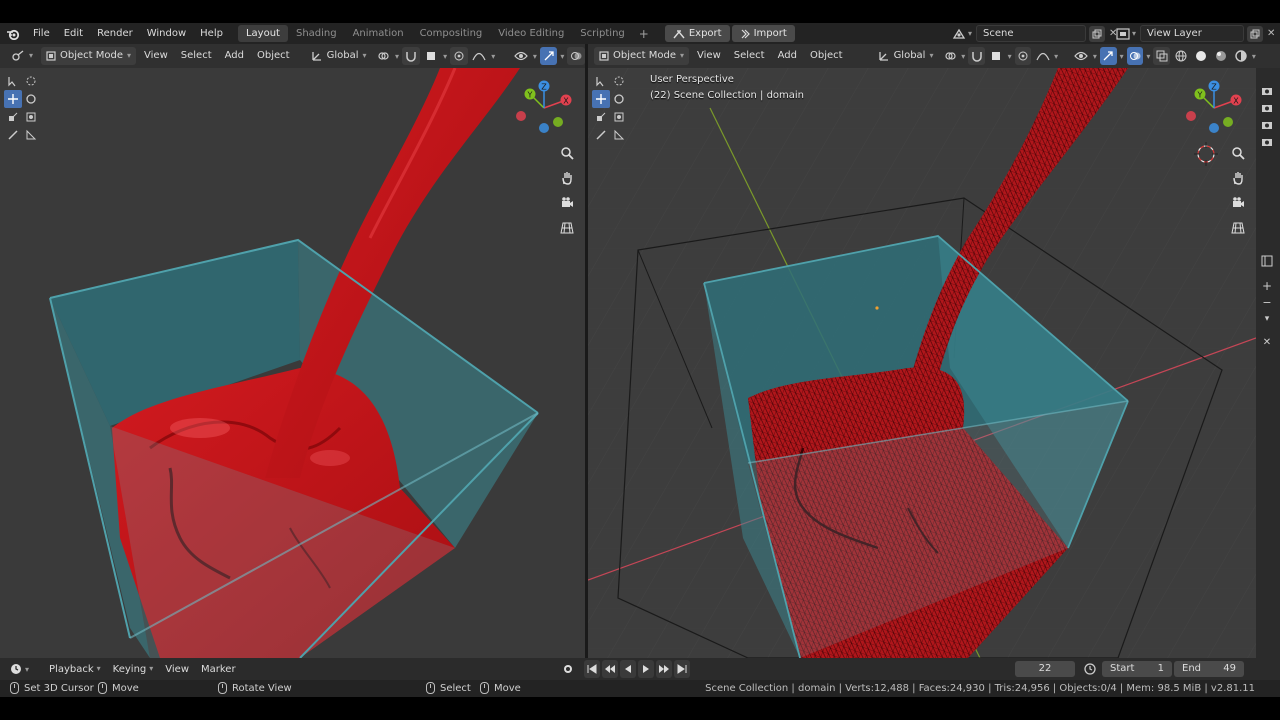 The width and height of the screenshot is (1280, 720). I want to click on cursor-icon, so click(619, 81).